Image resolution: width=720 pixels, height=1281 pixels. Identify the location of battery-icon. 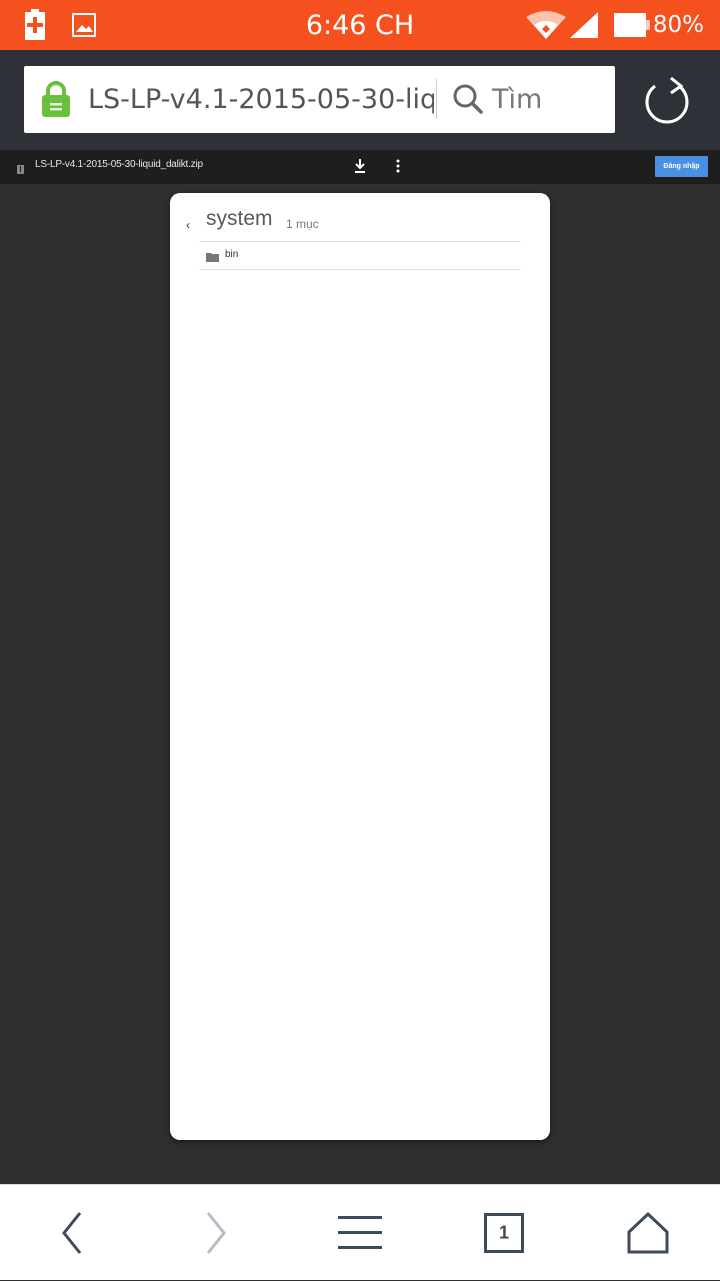
(632, 27).